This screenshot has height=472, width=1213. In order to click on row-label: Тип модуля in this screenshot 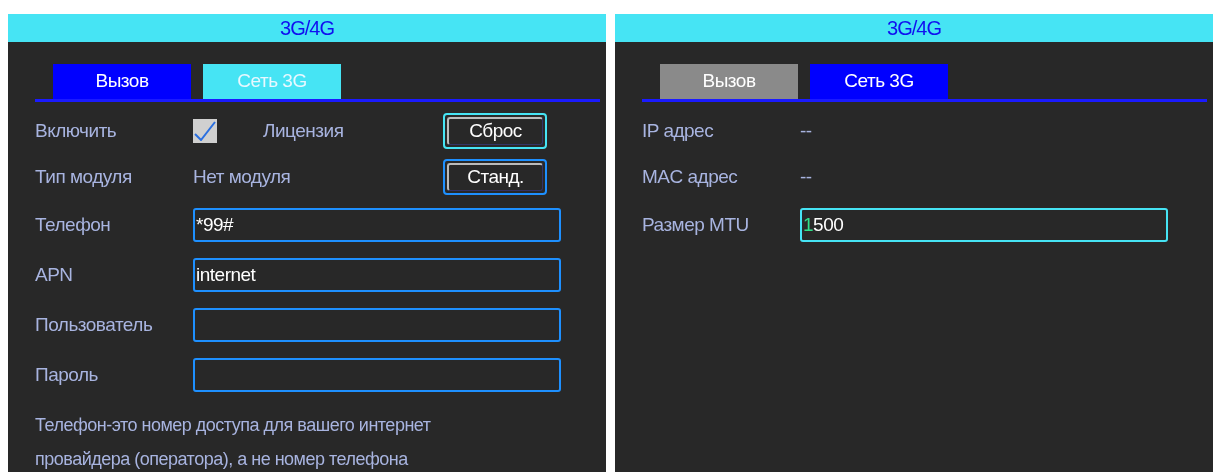, I will do `click(84, 176)`.